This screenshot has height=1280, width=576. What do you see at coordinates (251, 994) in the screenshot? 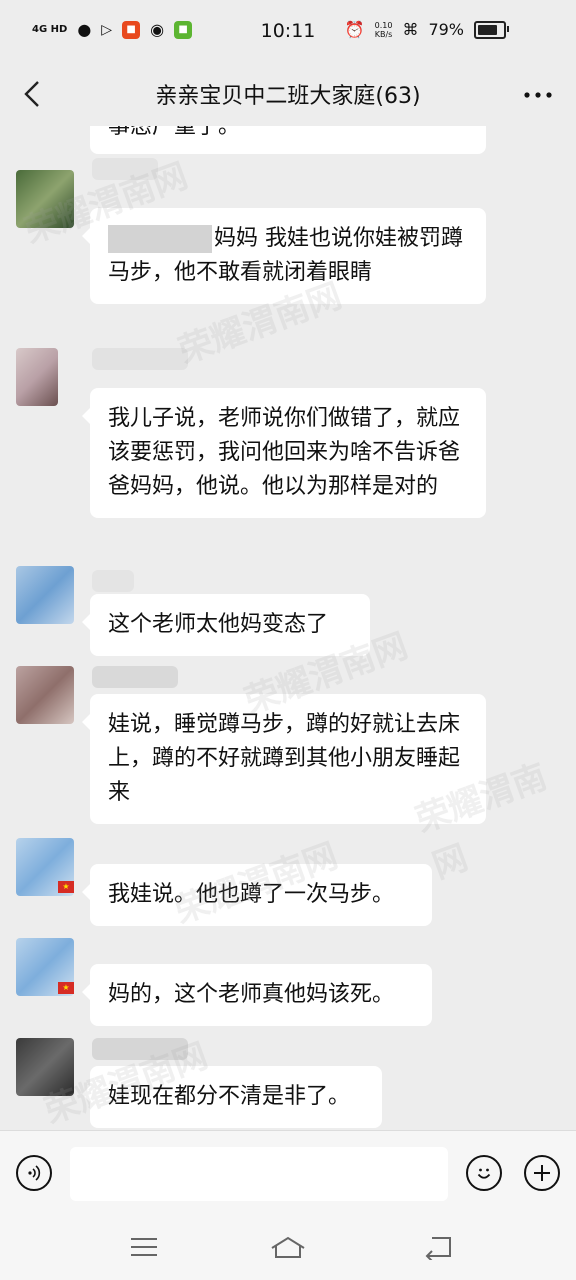
I see `message-text: 妈的，这个老师真他妈该死。` at bounding box center [251, 994].